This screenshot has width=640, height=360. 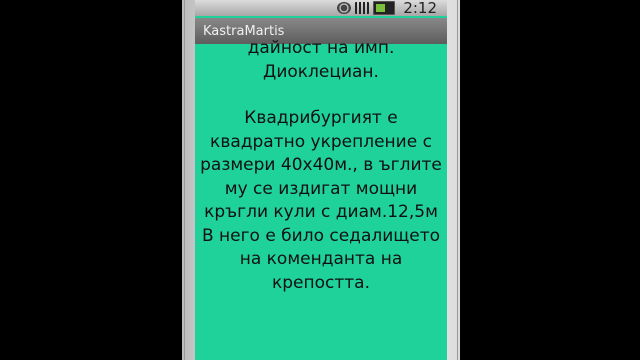 What do you see at coordinates (384, 8) in the screenshot?
I see `battery-icon` at bounding box center [384, 8].